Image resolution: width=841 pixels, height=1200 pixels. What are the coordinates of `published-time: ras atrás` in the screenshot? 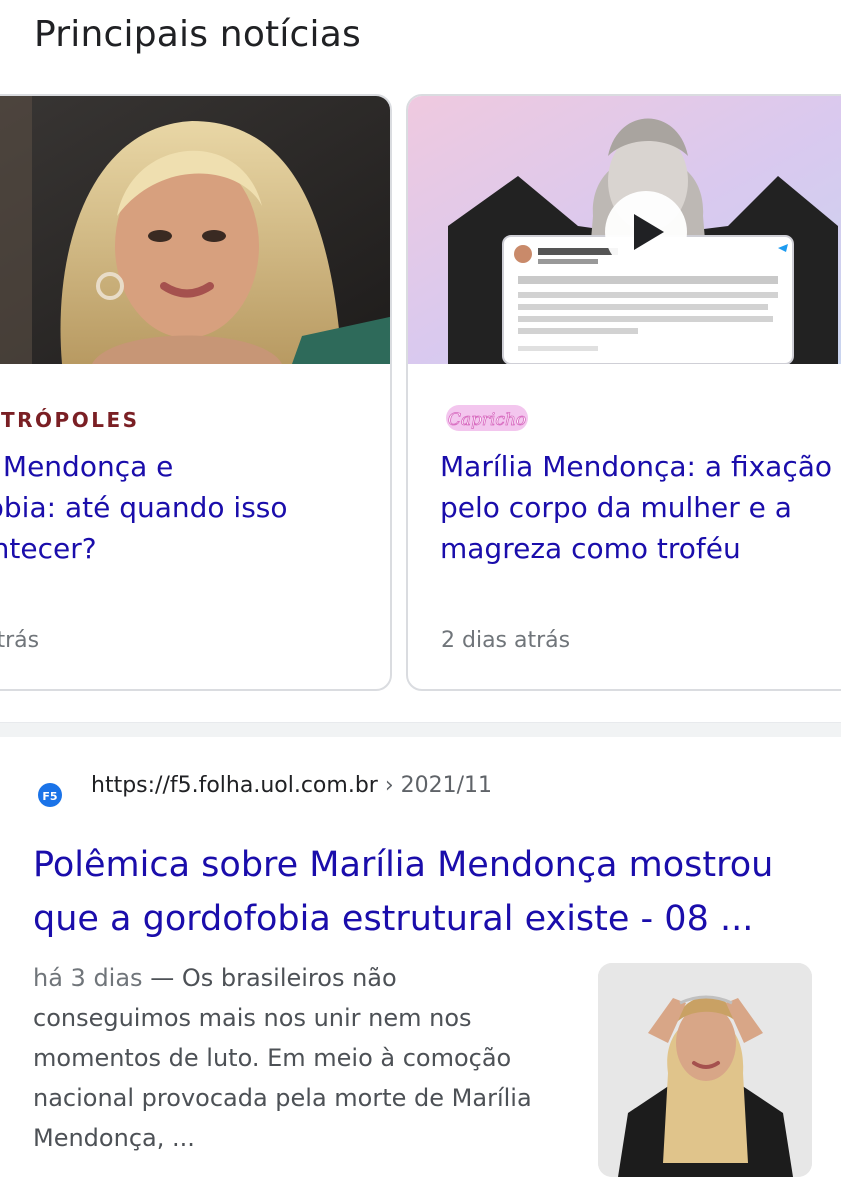 It's located at (20, 640).